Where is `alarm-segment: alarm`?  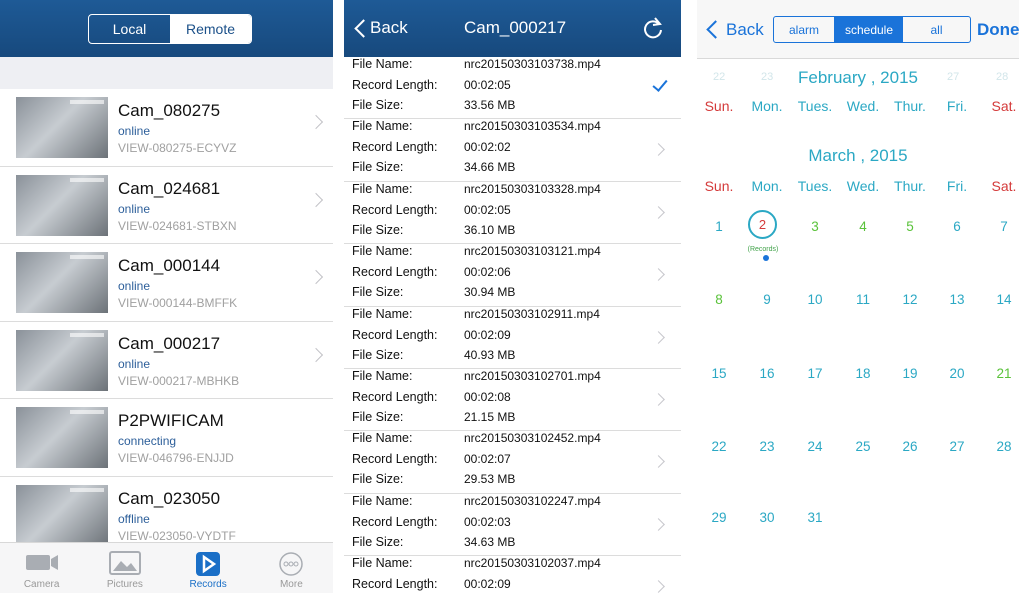 alarm-segment: alarm is located at coordinates (804, 29).